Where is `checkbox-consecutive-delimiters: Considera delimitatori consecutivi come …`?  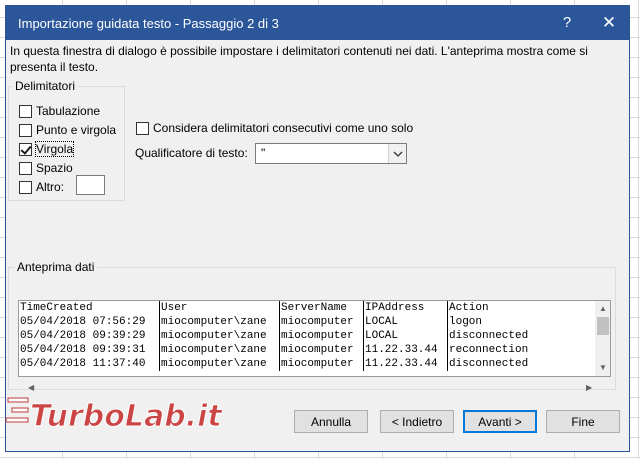 checkbox-consecutive-delimiters: Considera delimitatori consecutivi come … is located at coordinates (274, 128).